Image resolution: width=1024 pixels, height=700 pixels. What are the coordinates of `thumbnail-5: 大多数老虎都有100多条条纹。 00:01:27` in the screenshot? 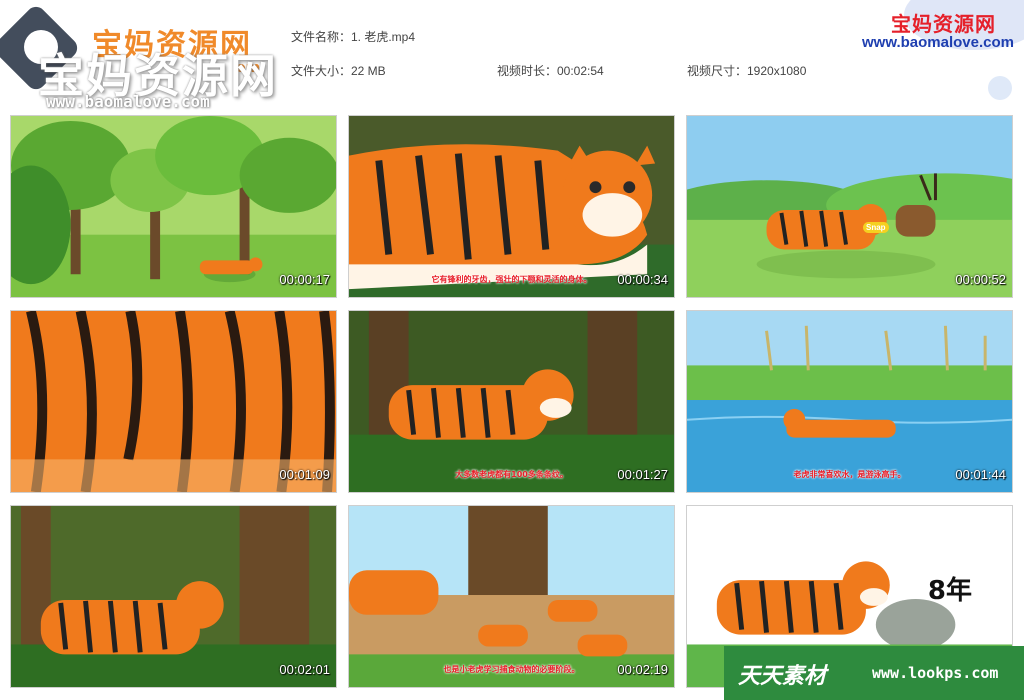 It's located at (511, 401).